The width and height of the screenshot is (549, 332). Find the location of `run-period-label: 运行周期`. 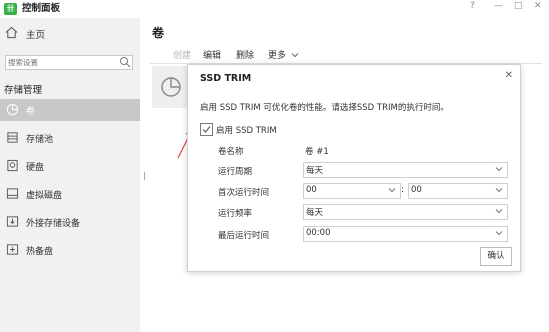

run-period-label: 运行周期 is located at coordinates (235, 172).